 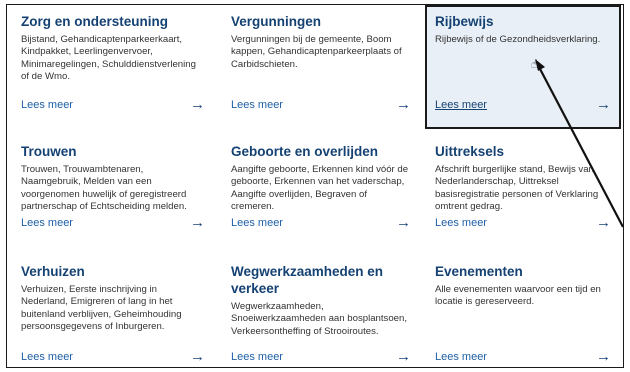 What do you see at coordinates (276, 21) in the screenshot?
I see `card-title: Vergunningen` at bounding box center [276, 21].